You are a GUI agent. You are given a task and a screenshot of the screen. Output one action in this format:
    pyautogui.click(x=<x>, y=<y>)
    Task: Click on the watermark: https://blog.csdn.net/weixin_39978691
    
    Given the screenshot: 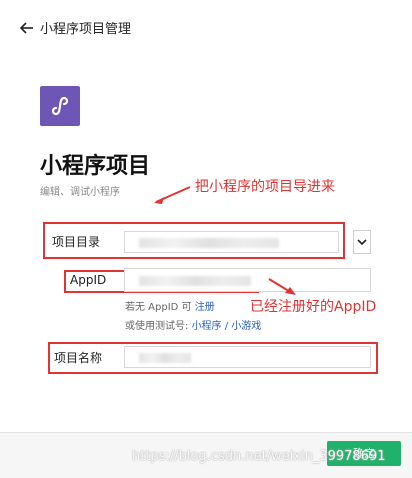 What is the action you would take?
    pyautogui.click(x=259, y=456)
    